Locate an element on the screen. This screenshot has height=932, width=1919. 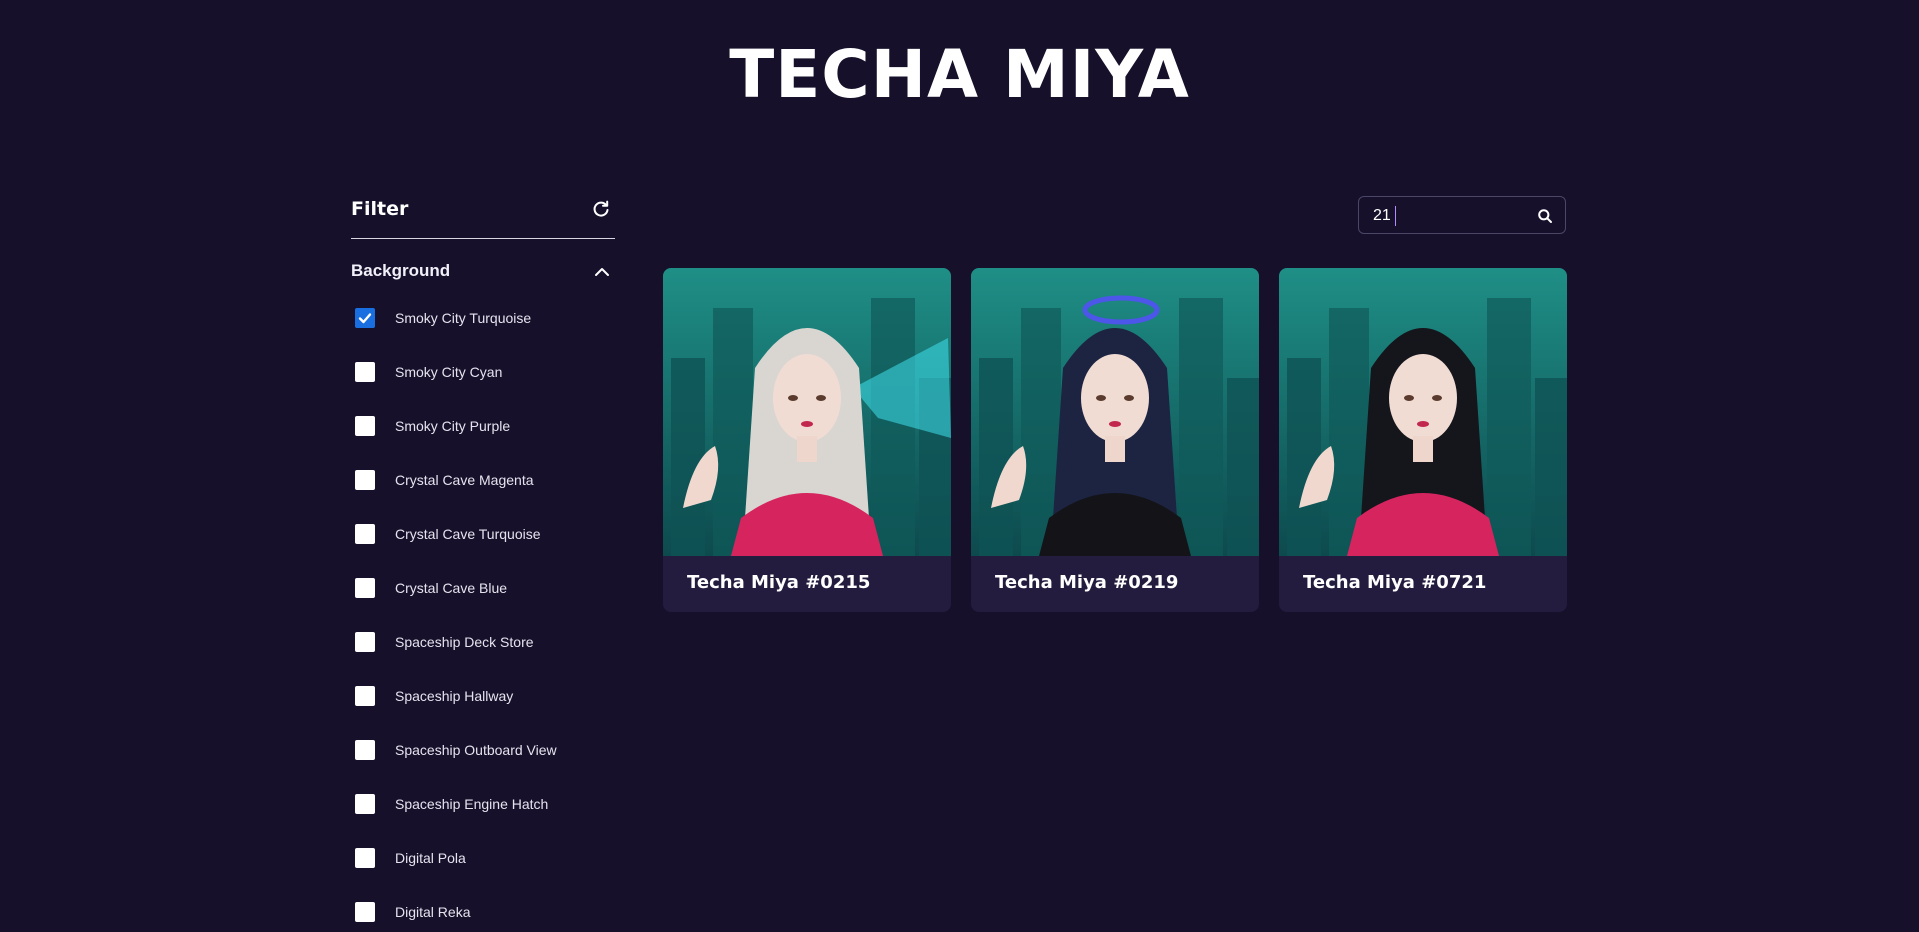
chevron-up-icon is located at coordinates (602, 272).